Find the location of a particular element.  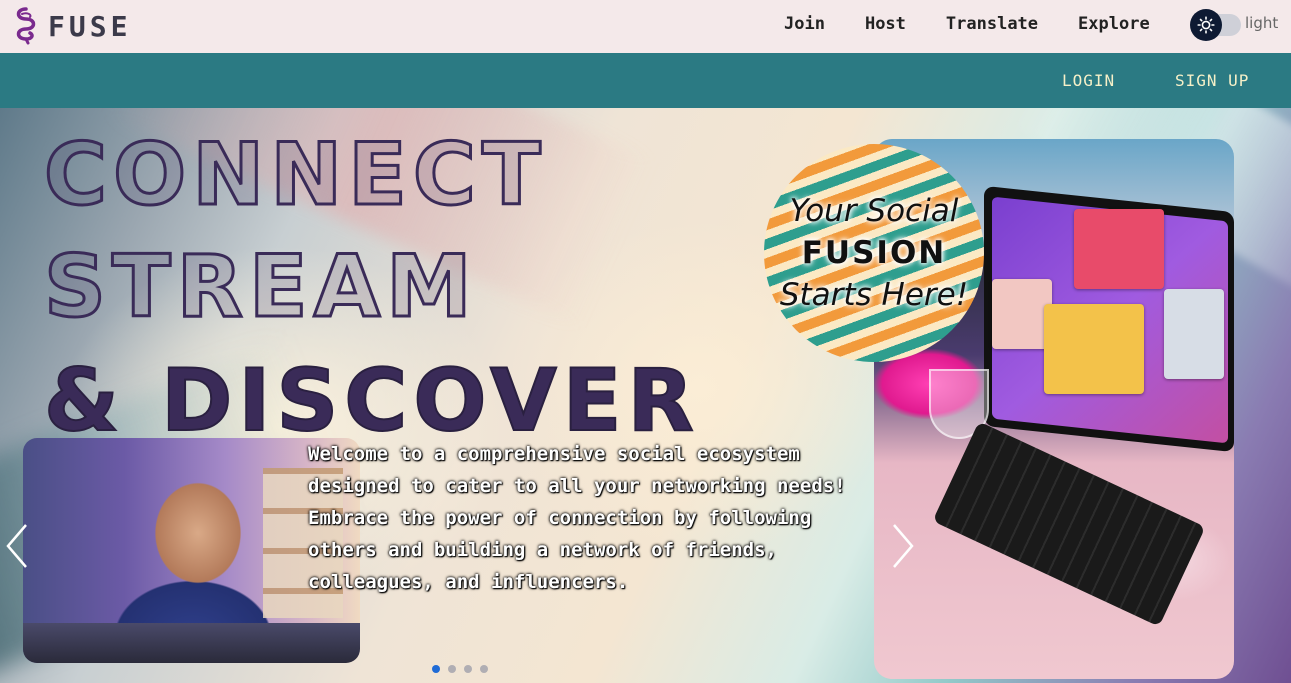

brand-logo: FUSE is located at coordinates (70, 26).